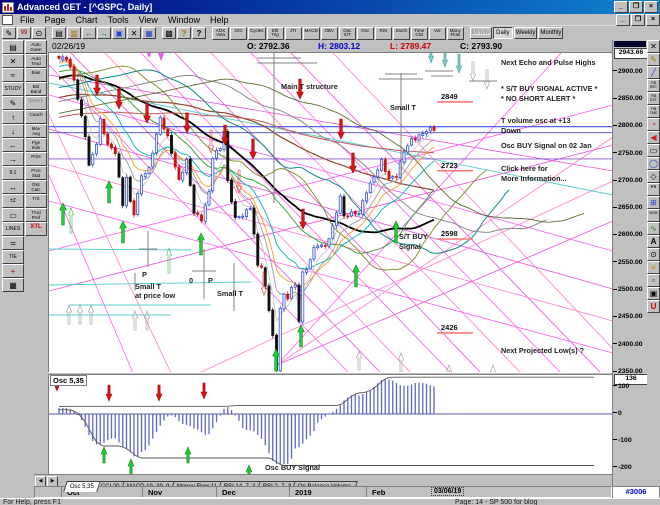 The width and height of the screenshot is (660, 505). I want to click on study-button-ellt-trig: Ellt Trig, so click(275, 33).